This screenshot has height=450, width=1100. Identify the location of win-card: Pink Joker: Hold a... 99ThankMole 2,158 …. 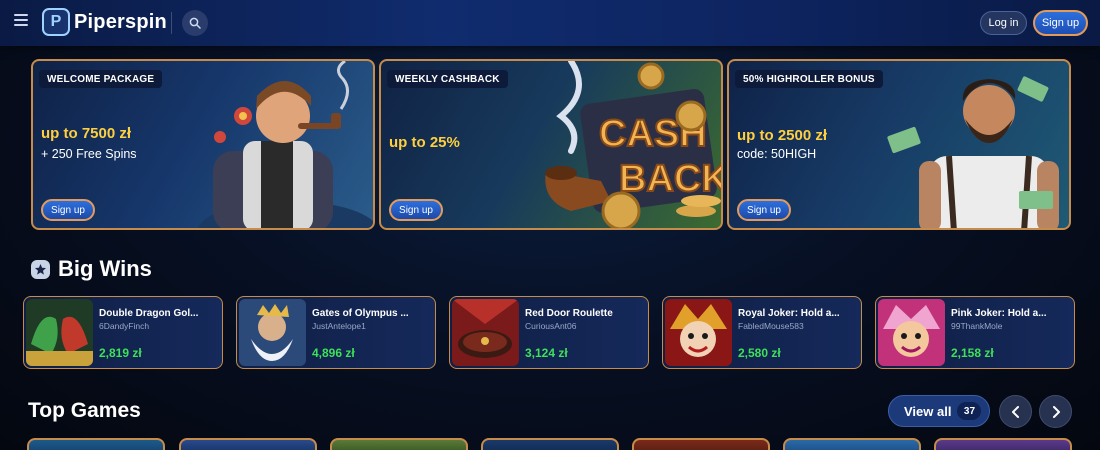
(975, 332).